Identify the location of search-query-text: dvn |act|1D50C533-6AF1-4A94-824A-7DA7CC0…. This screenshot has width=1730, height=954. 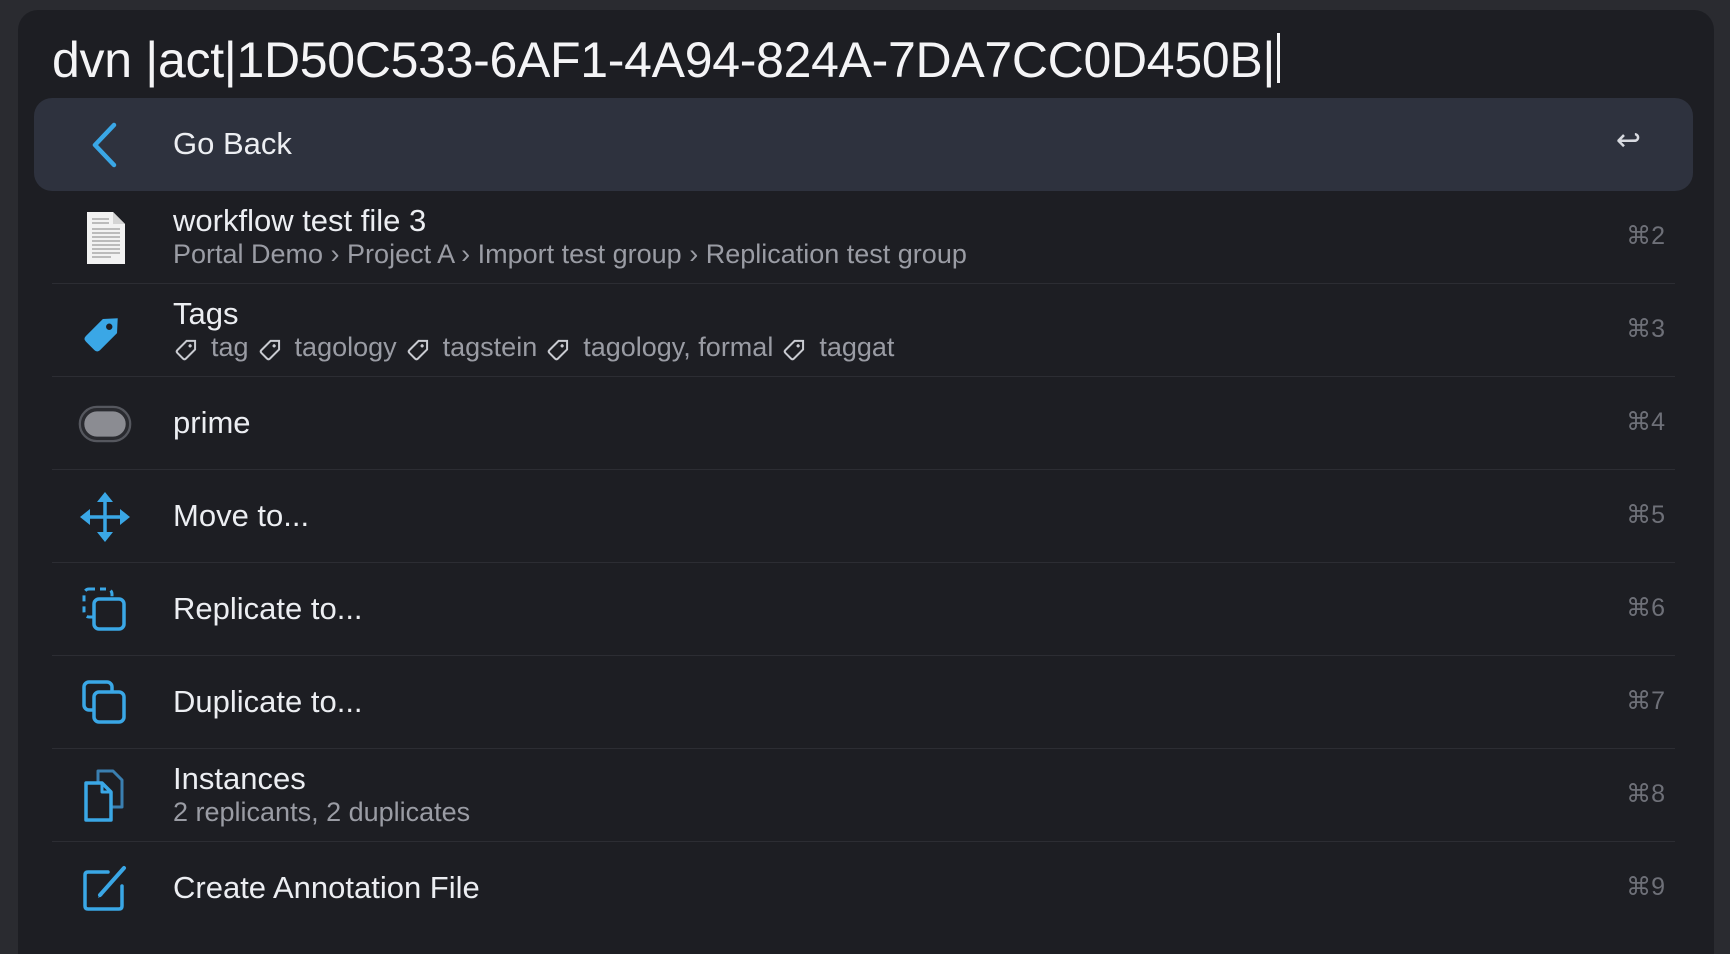
(664, 60).